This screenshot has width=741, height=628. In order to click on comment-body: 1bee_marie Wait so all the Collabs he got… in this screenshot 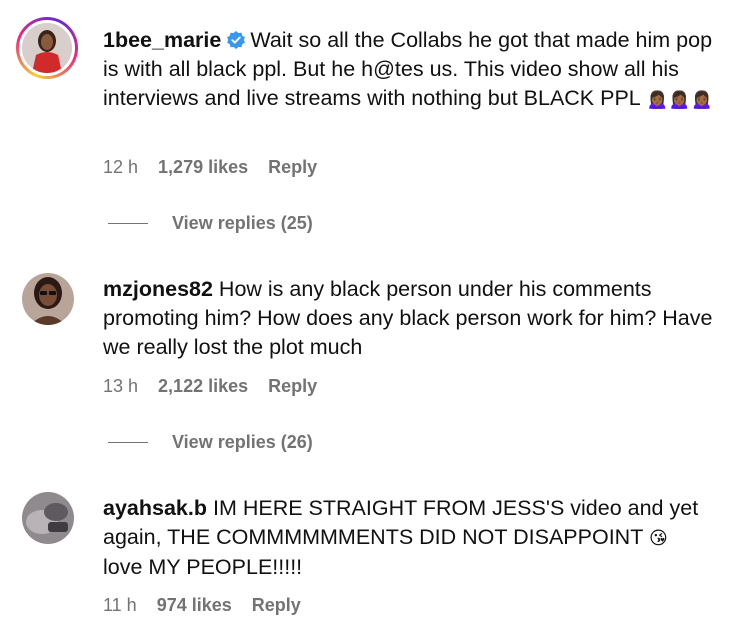, I will do `click(413, 70)`.